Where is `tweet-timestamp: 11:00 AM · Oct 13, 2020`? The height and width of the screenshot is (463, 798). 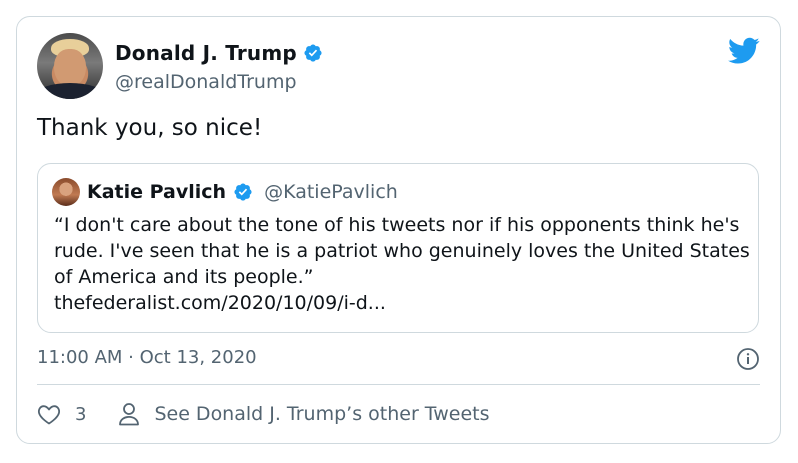 tweet-timestamp: 11:00 AM · Oct 13, 2020 is located at coordinates (147, 357).